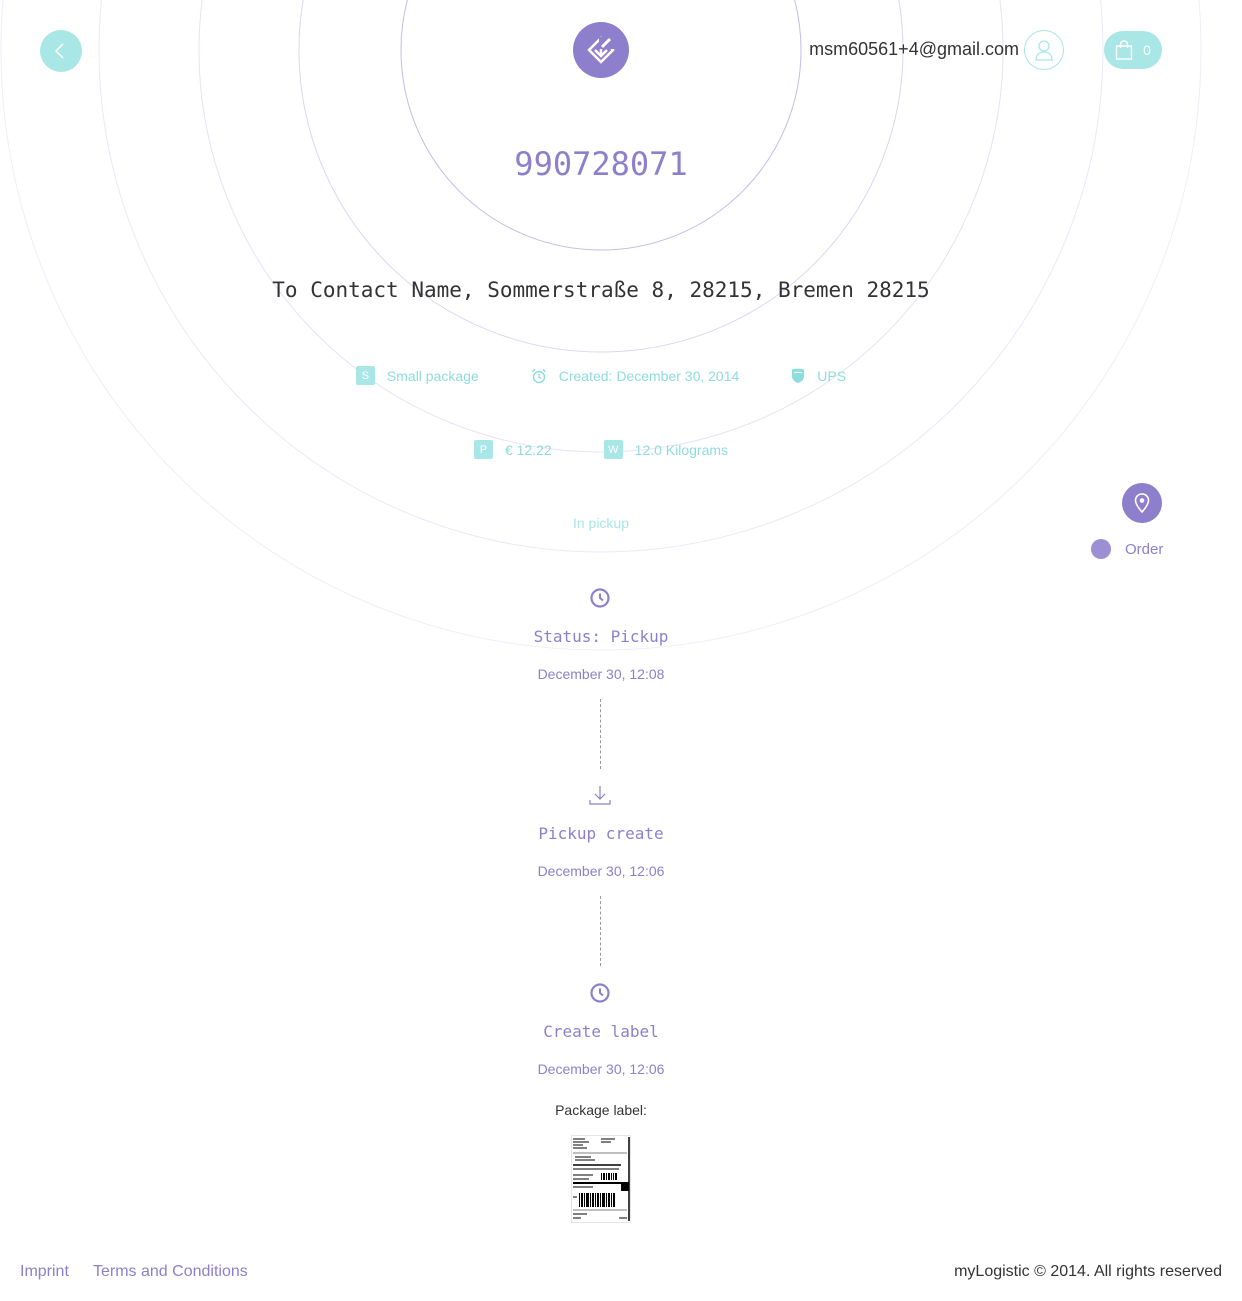 This screenshot has width=1242, height=1301. What do you see at coordinates (170, 1272) in the screenshot?
I see `terms-link: Terms and Conditions` at bounding box center [170, 1272].